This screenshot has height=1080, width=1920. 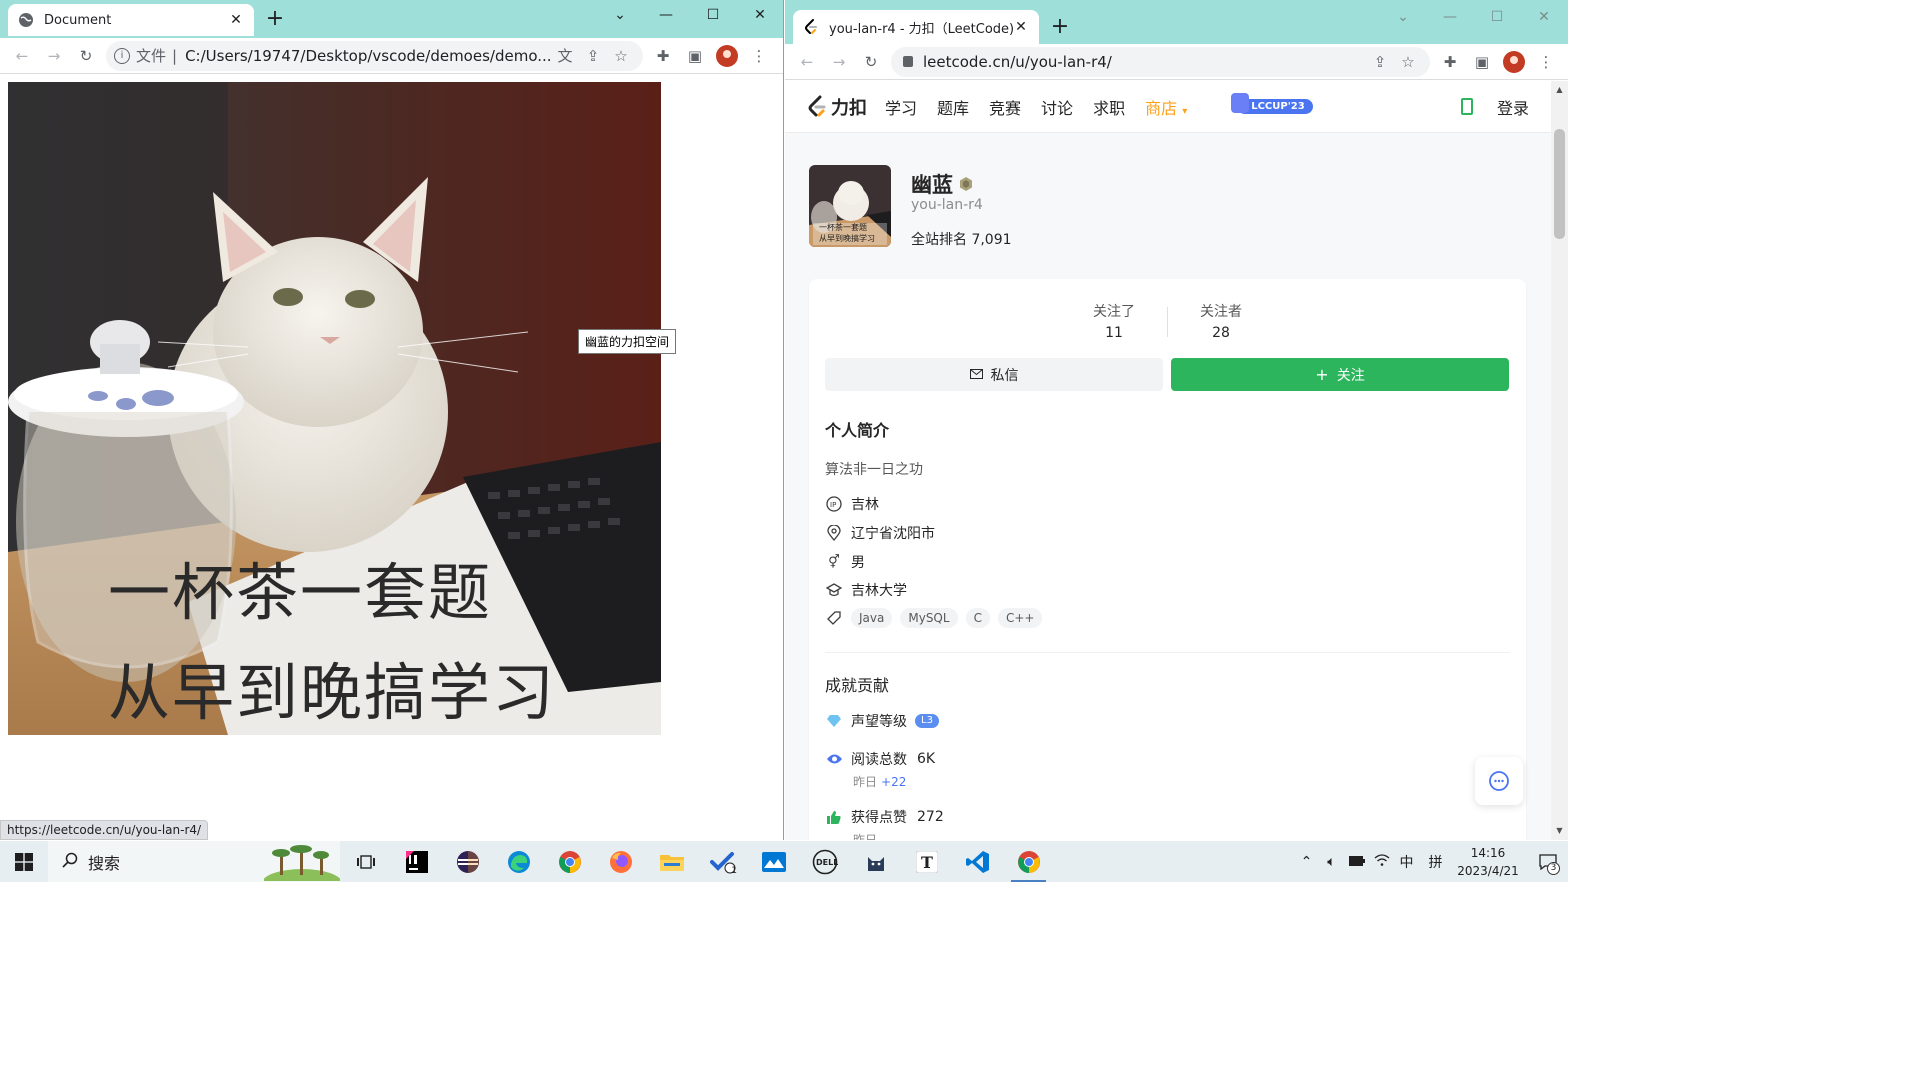 I want to click on nav-learn: 学习, so click(x=901, y=107).